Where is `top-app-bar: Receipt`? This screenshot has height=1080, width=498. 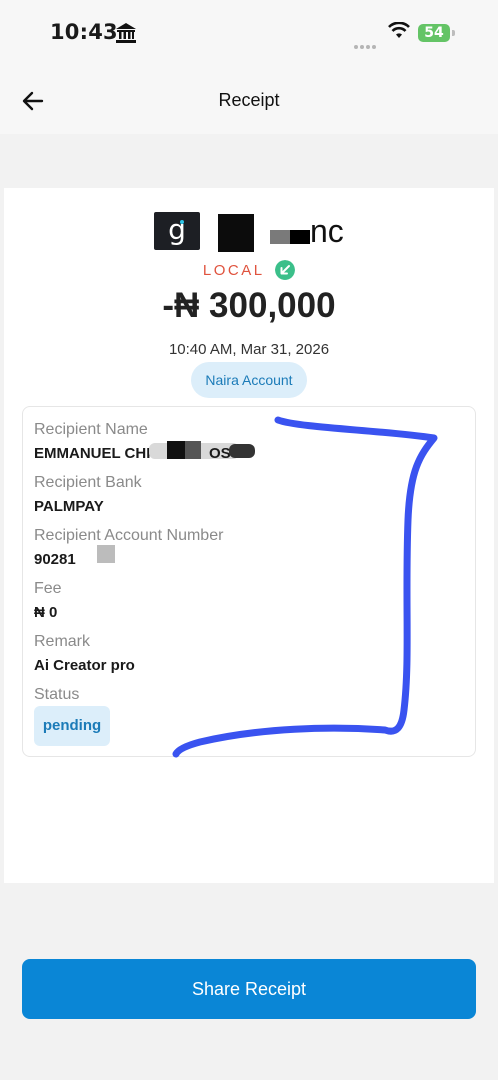
top-app-bar: Receipt is located at coordinates (249, 100).